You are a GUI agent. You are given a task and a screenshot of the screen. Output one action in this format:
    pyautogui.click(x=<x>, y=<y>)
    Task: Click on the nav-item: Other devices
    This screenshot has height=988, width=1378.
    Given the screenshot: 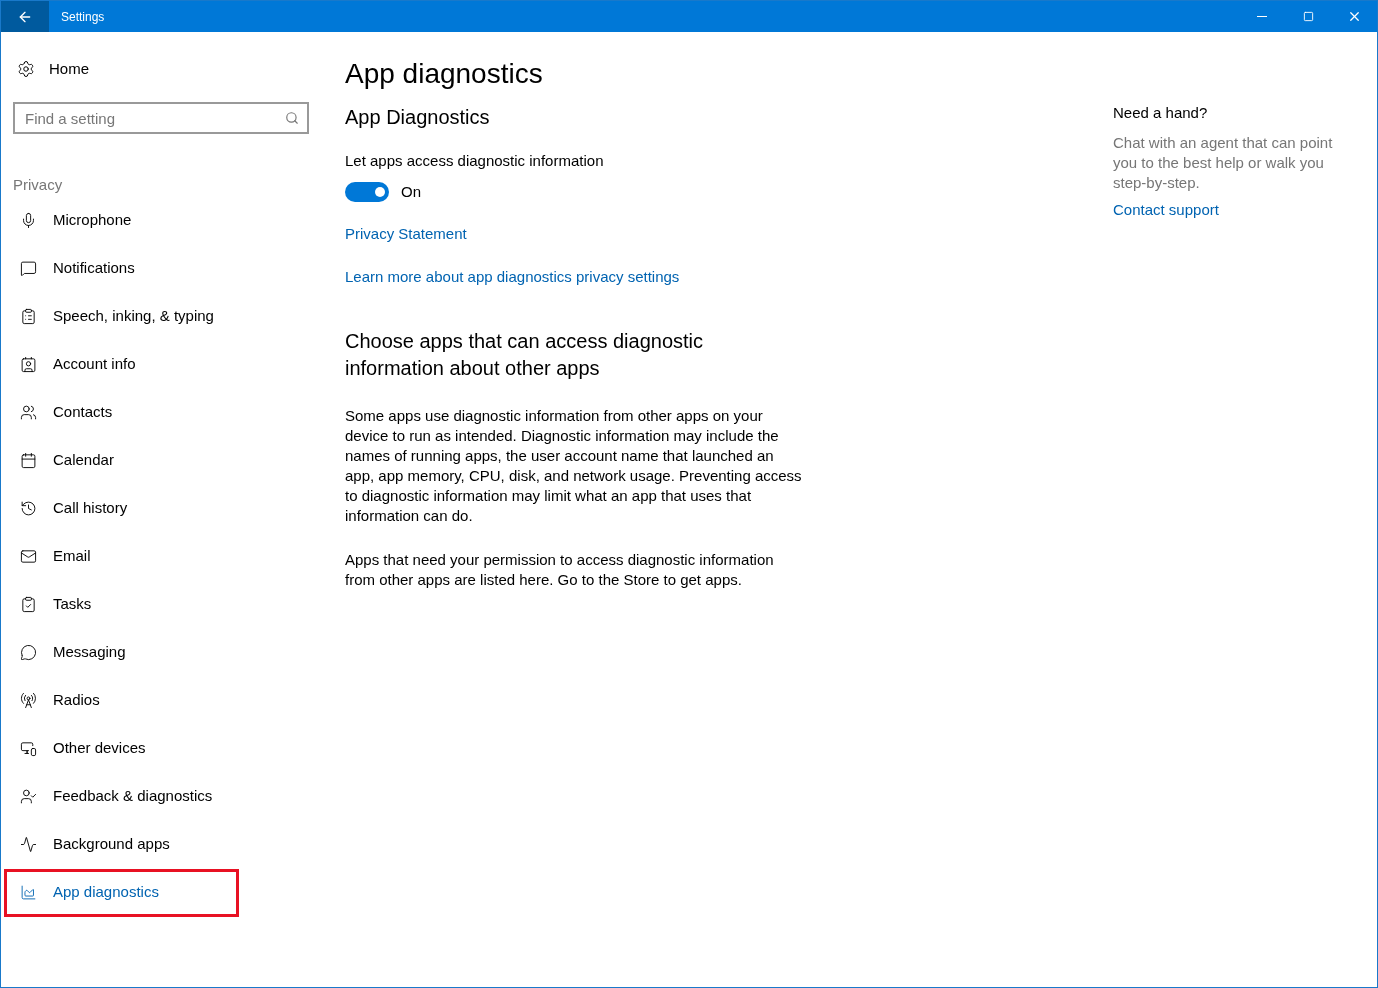 What is the action you would take?
    pyautogui.click(x=121, y=748)
    